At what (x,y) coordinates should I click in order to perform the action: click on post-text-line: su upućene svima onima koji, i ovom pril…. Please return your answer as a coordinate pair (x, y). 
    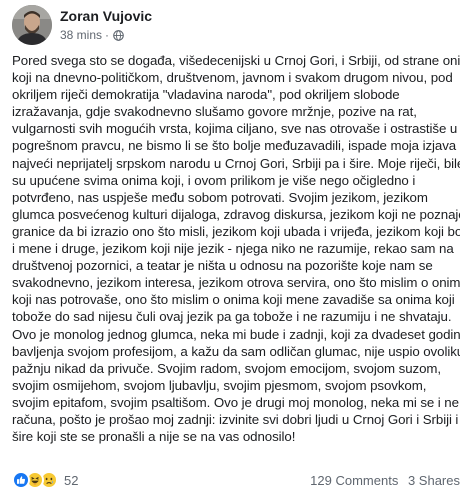
    Looking at the image, I should click on (214, 180).